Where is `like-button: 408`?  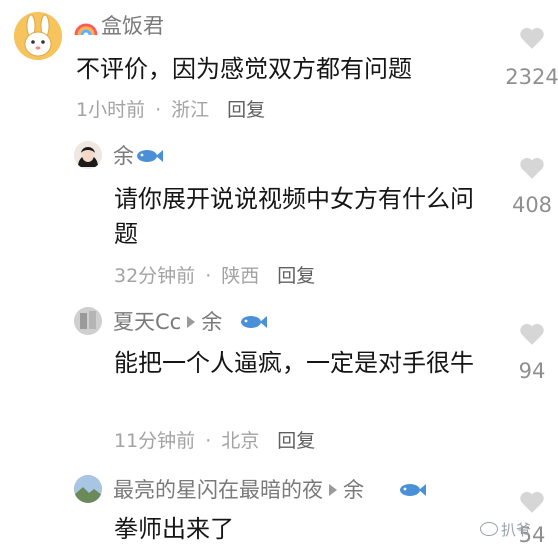 like-button: 408 is located at coordinates (530, 187).